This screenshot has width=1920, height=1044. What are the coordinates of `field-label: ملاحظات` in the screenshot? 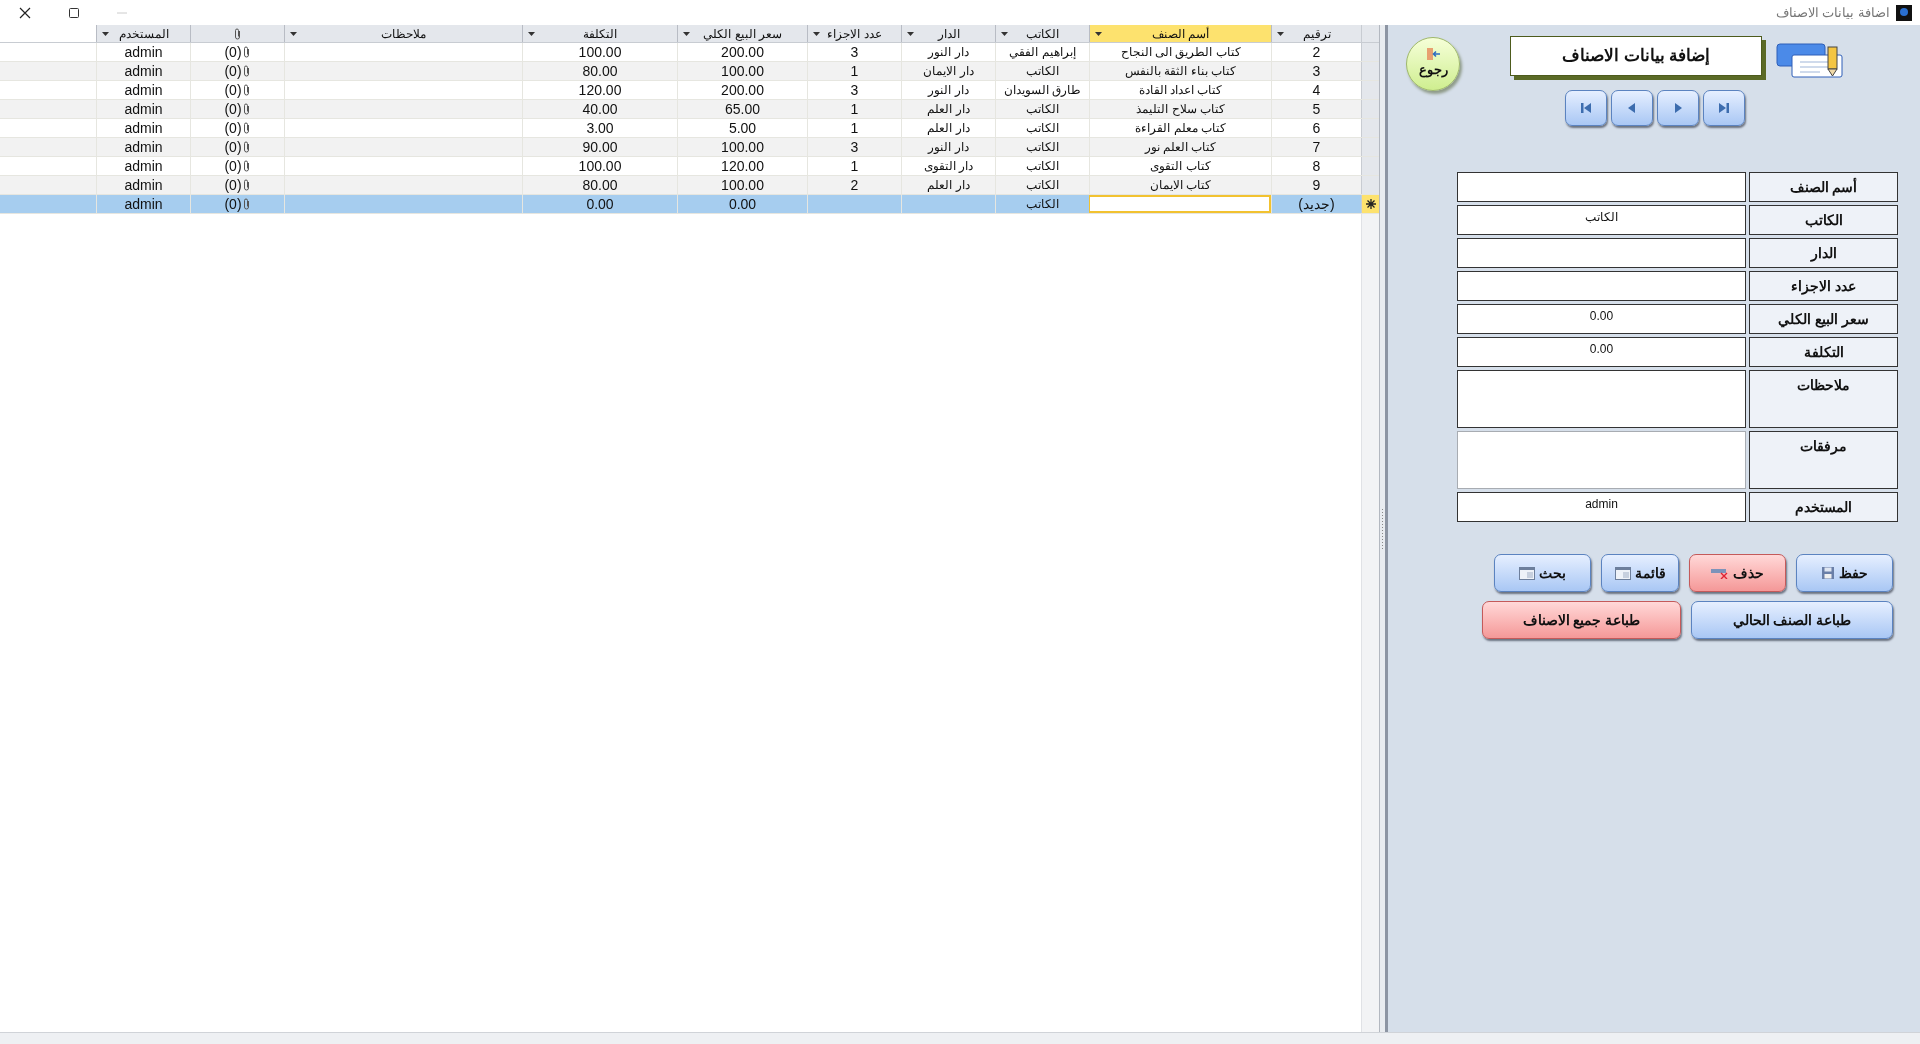 It's located at (1823, 399).